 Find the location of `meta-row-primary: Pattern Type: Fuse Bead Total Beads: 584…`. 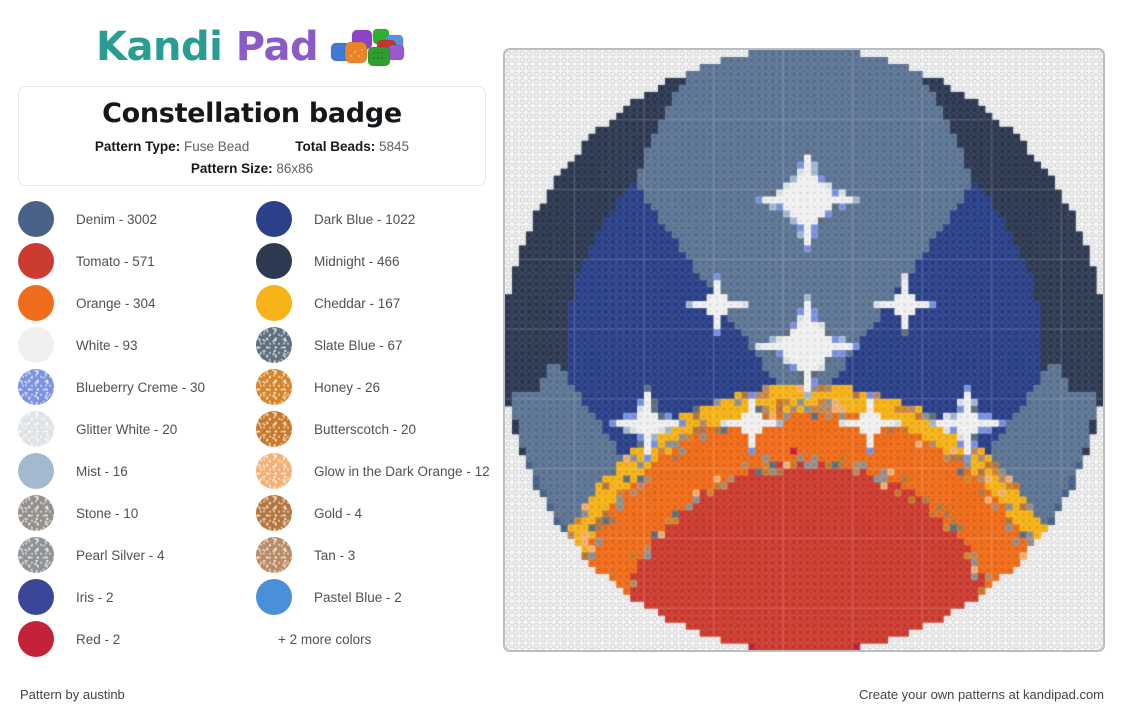

meta-row-primary: Pattern Type: Fuse Bead Total Beads: 584… is located at coordinates (252, 147).